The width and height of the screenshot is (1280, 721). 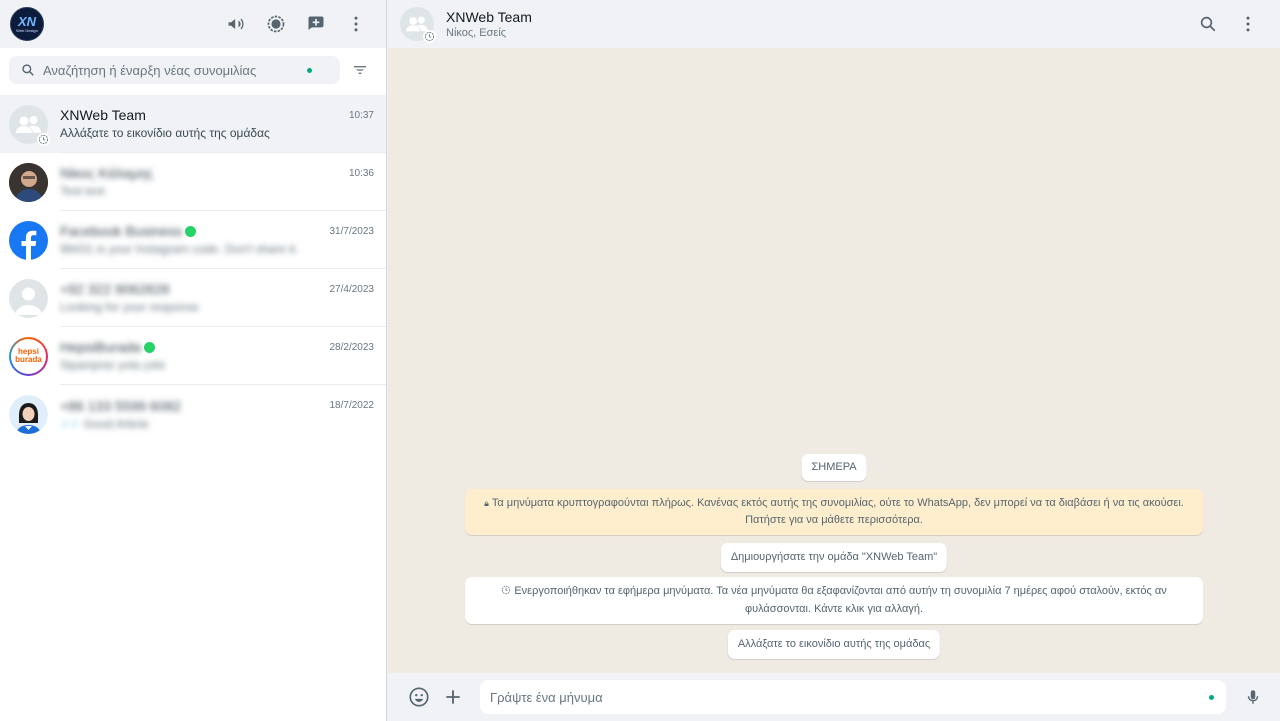 I want to click on filter-icon, so click(x=360, y=70).